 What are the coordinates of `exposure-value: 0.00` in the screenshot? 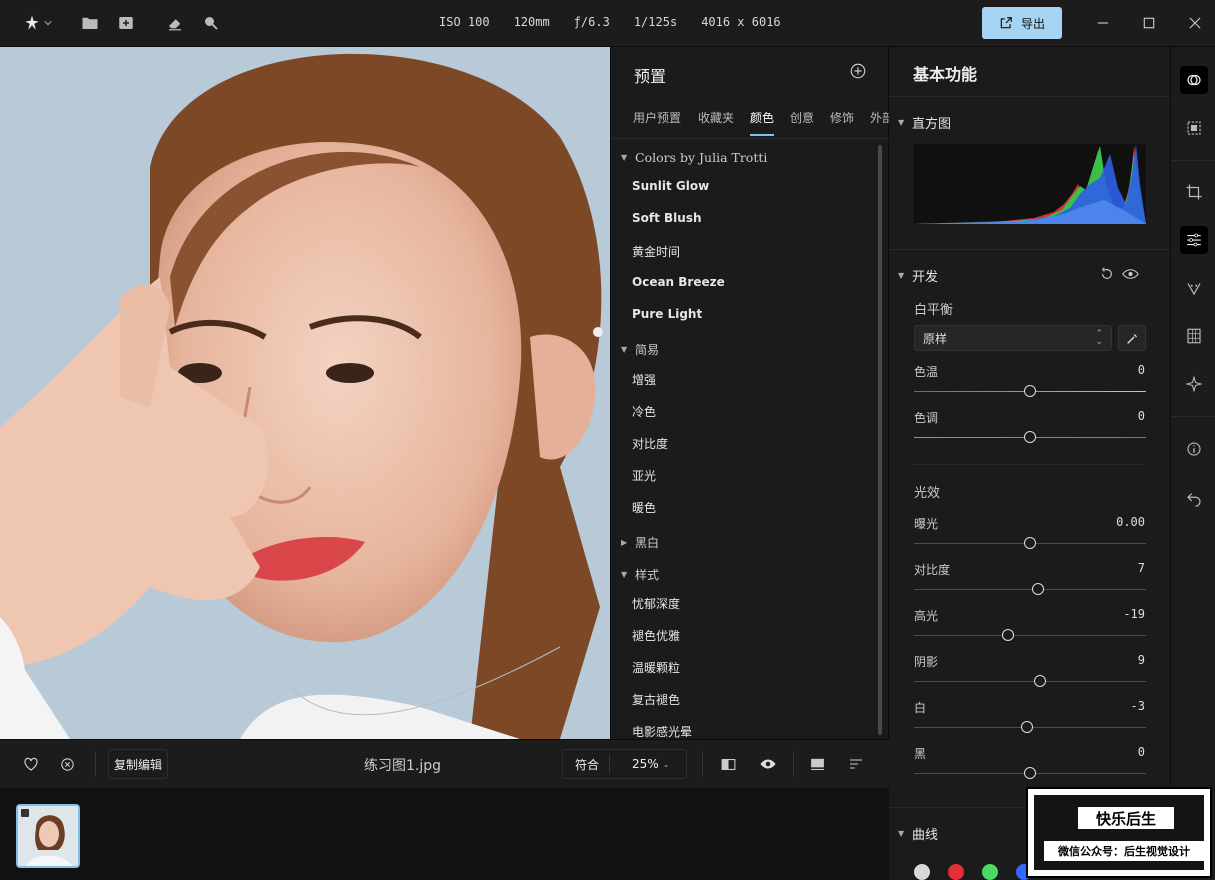 It's located at (1130, 522).